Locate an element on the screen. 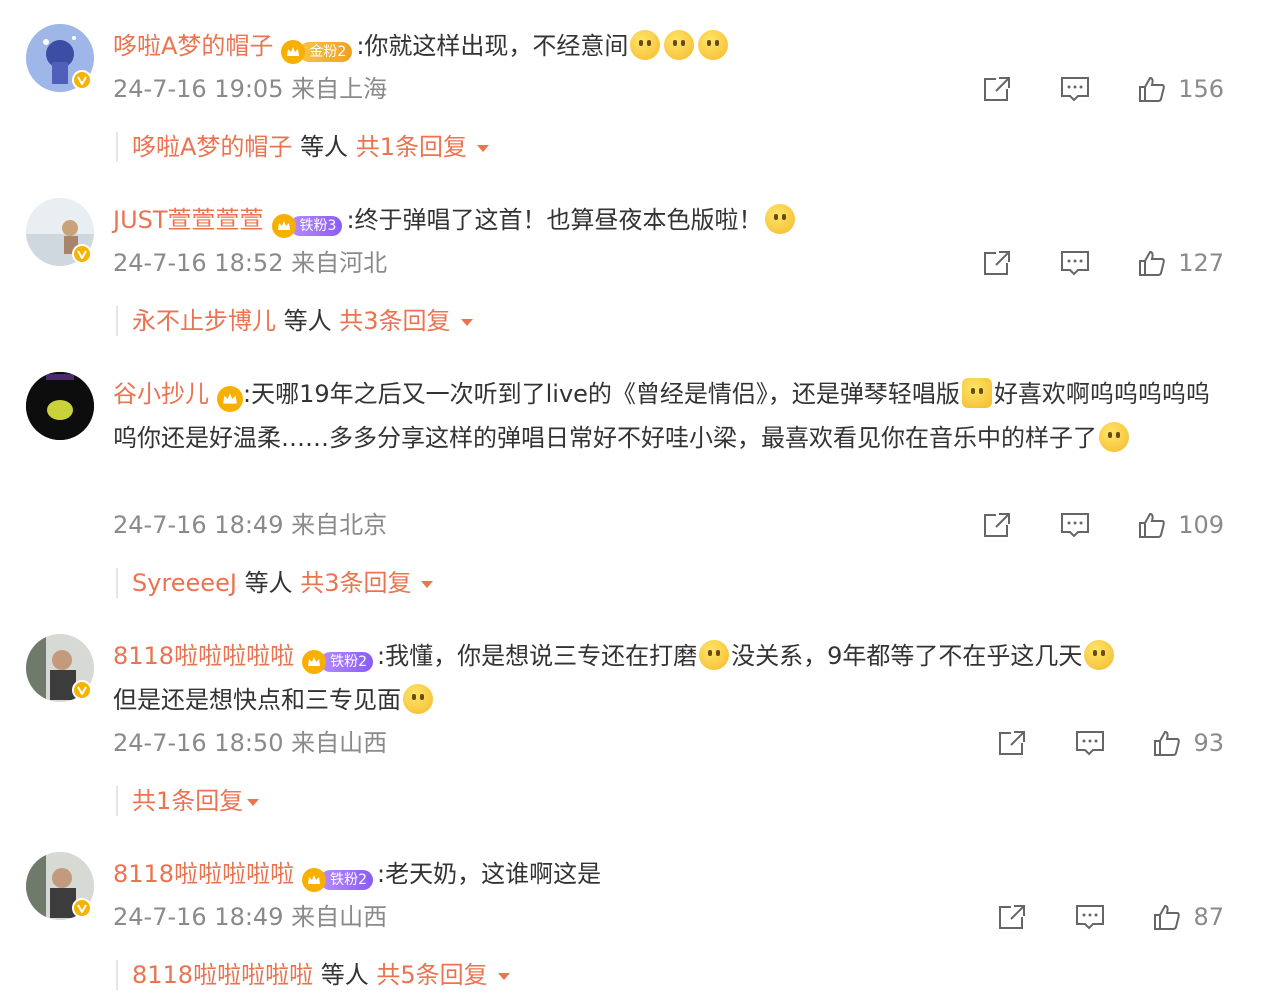  reply-summary: 8118啦啦啦啦啦 等人 共5条回复 is located at coordinates (313, 975).